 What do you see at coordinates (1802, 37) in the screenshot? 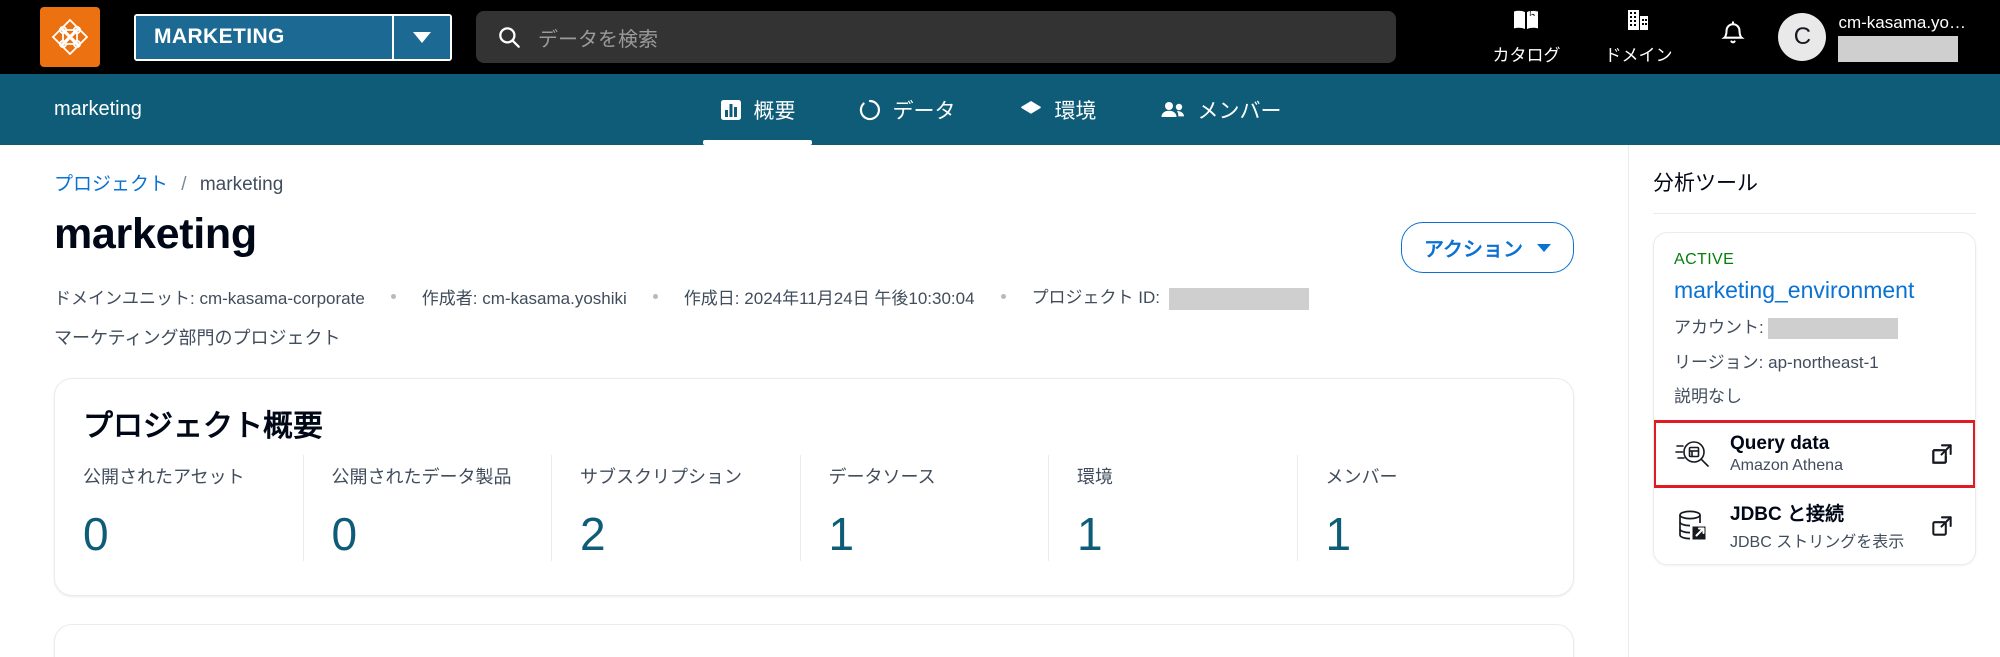
I see `avatar: C` at bounding box center [1802, 37].